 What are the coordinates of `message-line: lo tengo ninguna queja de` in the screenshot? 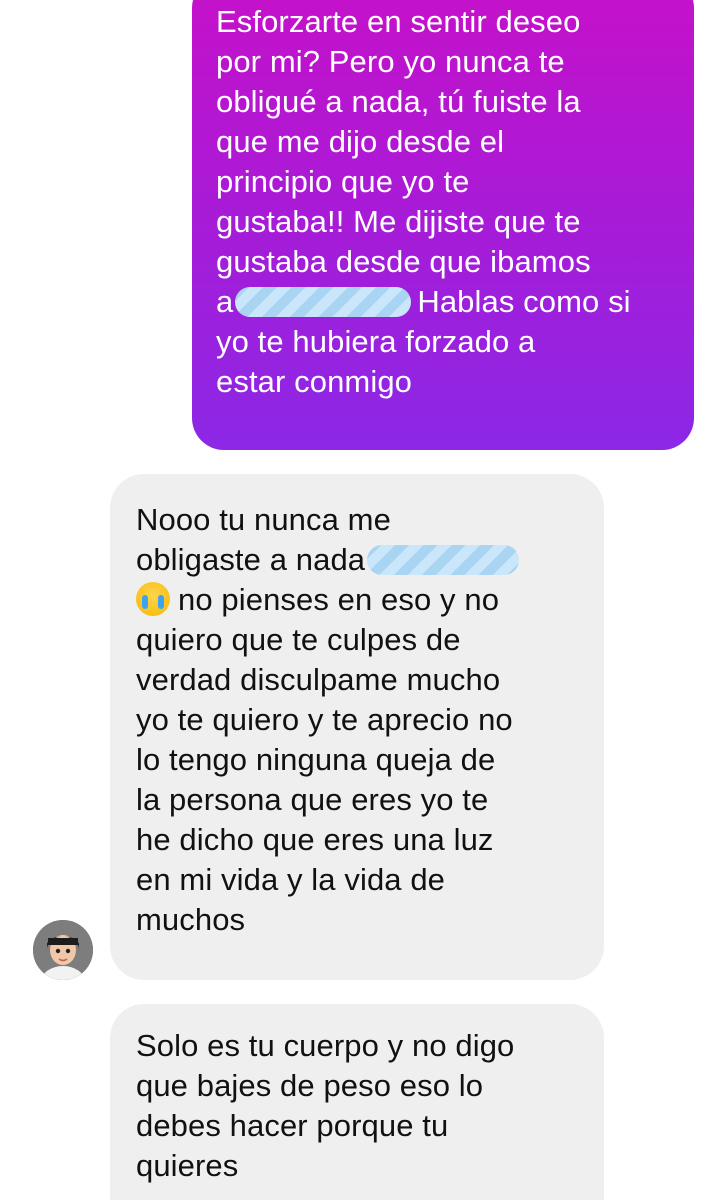 It's located at (316, 759).